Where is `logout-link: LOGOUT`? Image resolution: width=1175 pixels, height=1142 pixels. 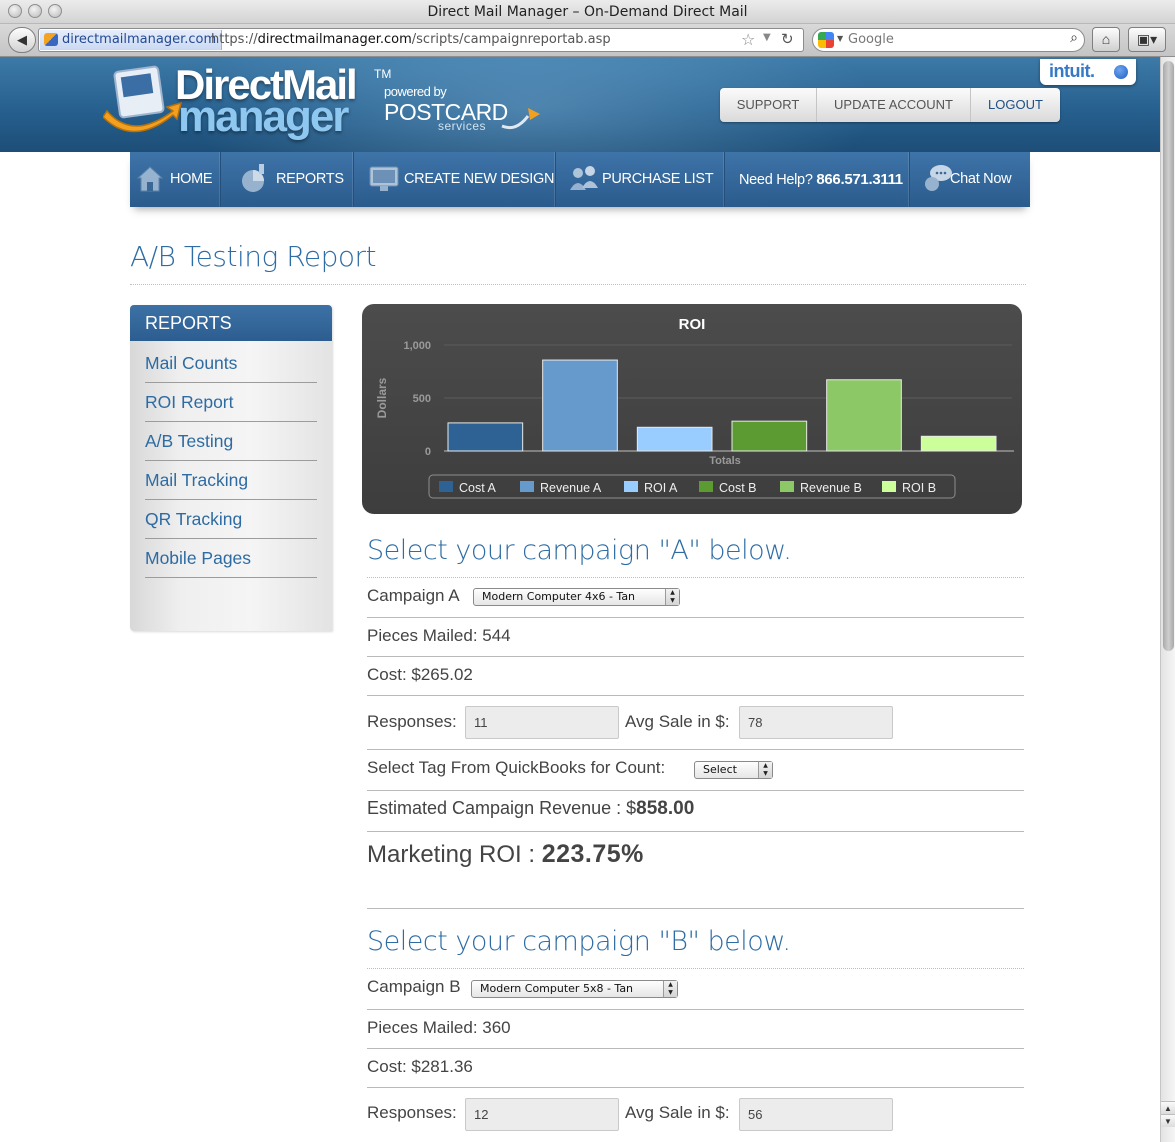 logout-link: LOGOUT is located at coordinates (1015, 105).